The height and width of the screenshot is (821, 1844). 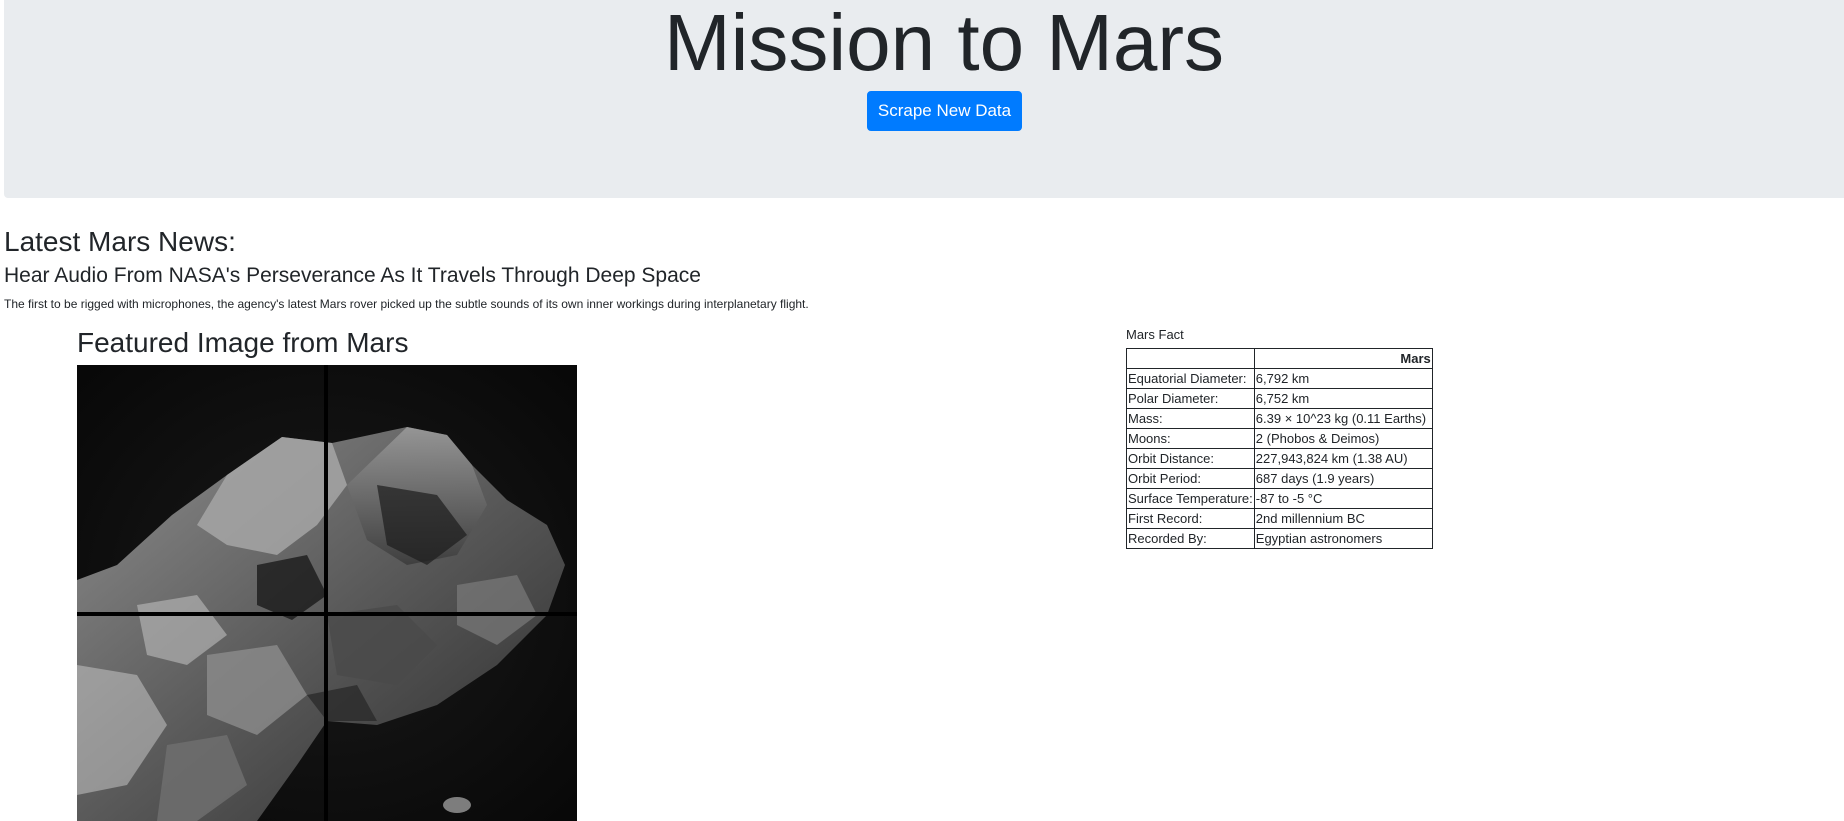 What do you see at coordinates (1190, 378) in the screenshot?
I see `fact-label: Equatorial Diameter:` at bounding box center [1190, 378].